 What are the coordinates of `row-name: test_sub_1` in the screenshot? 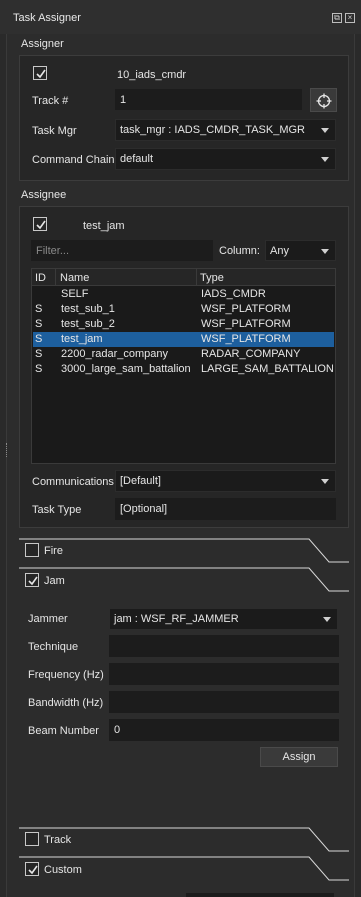 It's located at (88, 309).